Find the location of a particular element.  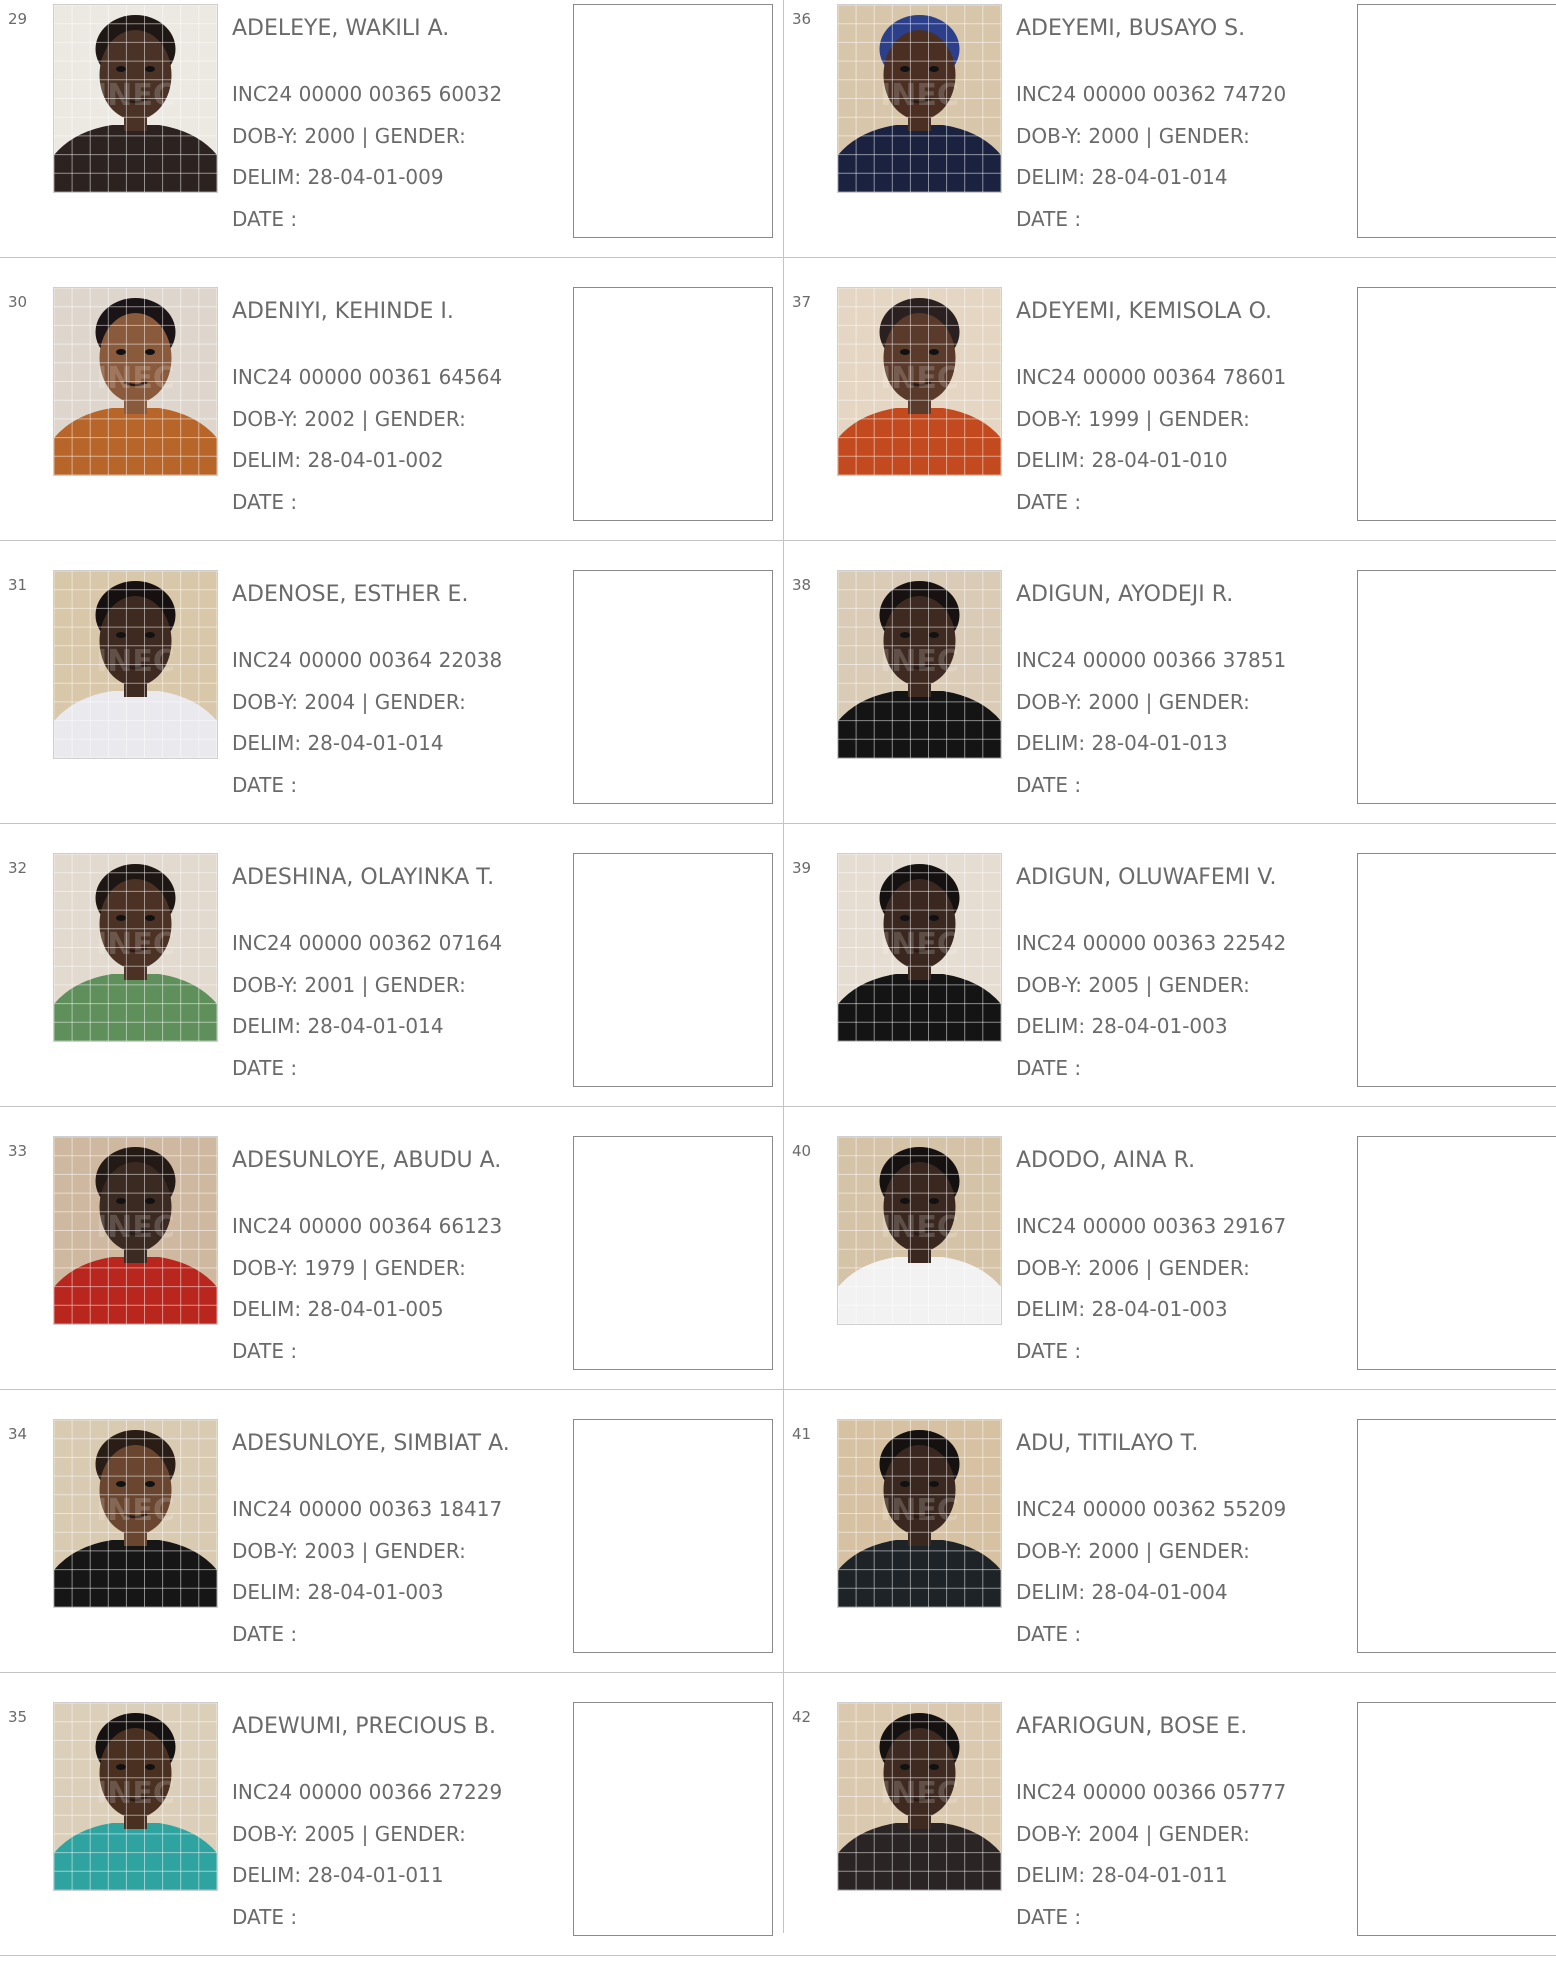

dob-year: 2003 is located at coordinates (330, 1551).